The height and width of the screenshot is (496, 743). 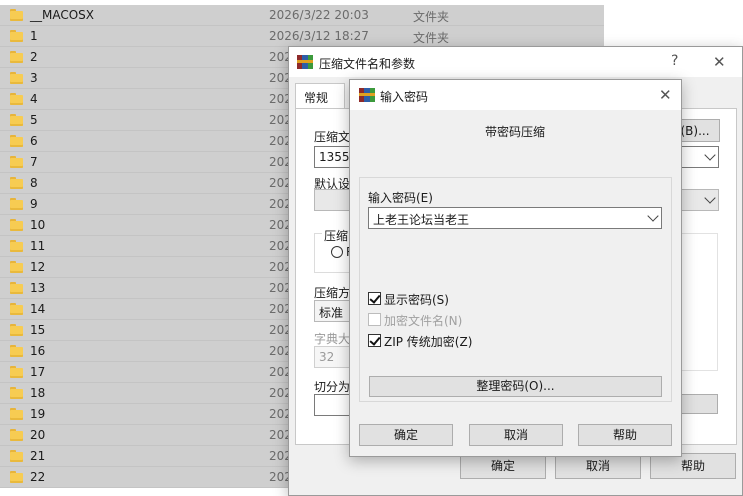 I want to click on file-row: __MACOSX 2026/3/22 20:03 文件夹, so click(x=302, y=15).